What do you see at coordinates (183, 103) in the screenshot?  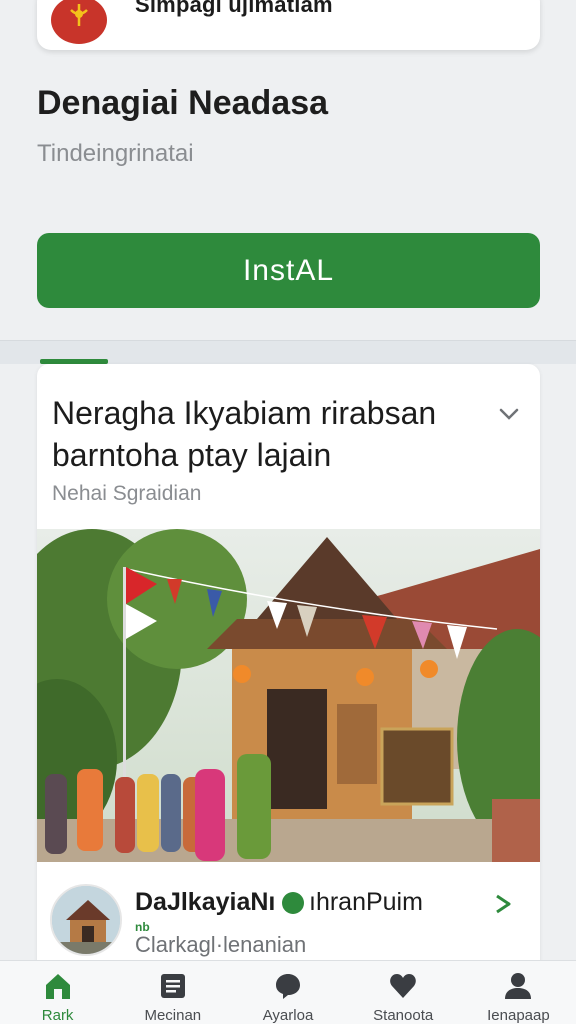 I see `app-name: Denagiai Neadasa` at bounding box center [183, 103].